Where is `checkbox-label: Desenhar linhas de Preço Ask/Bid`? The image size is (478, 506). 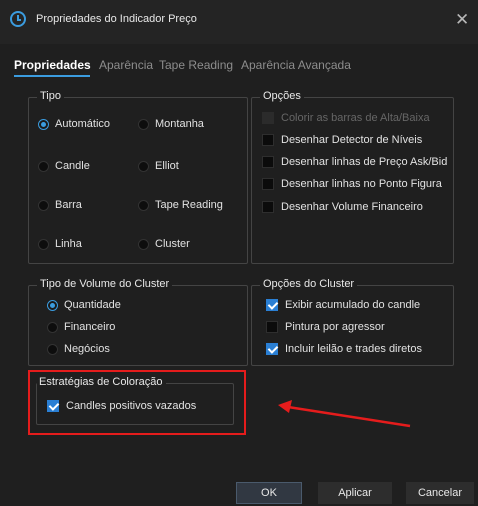 checkbox-label: Desenhar linhas de Preço Ask/Bid is located at coordinates (364, 162).